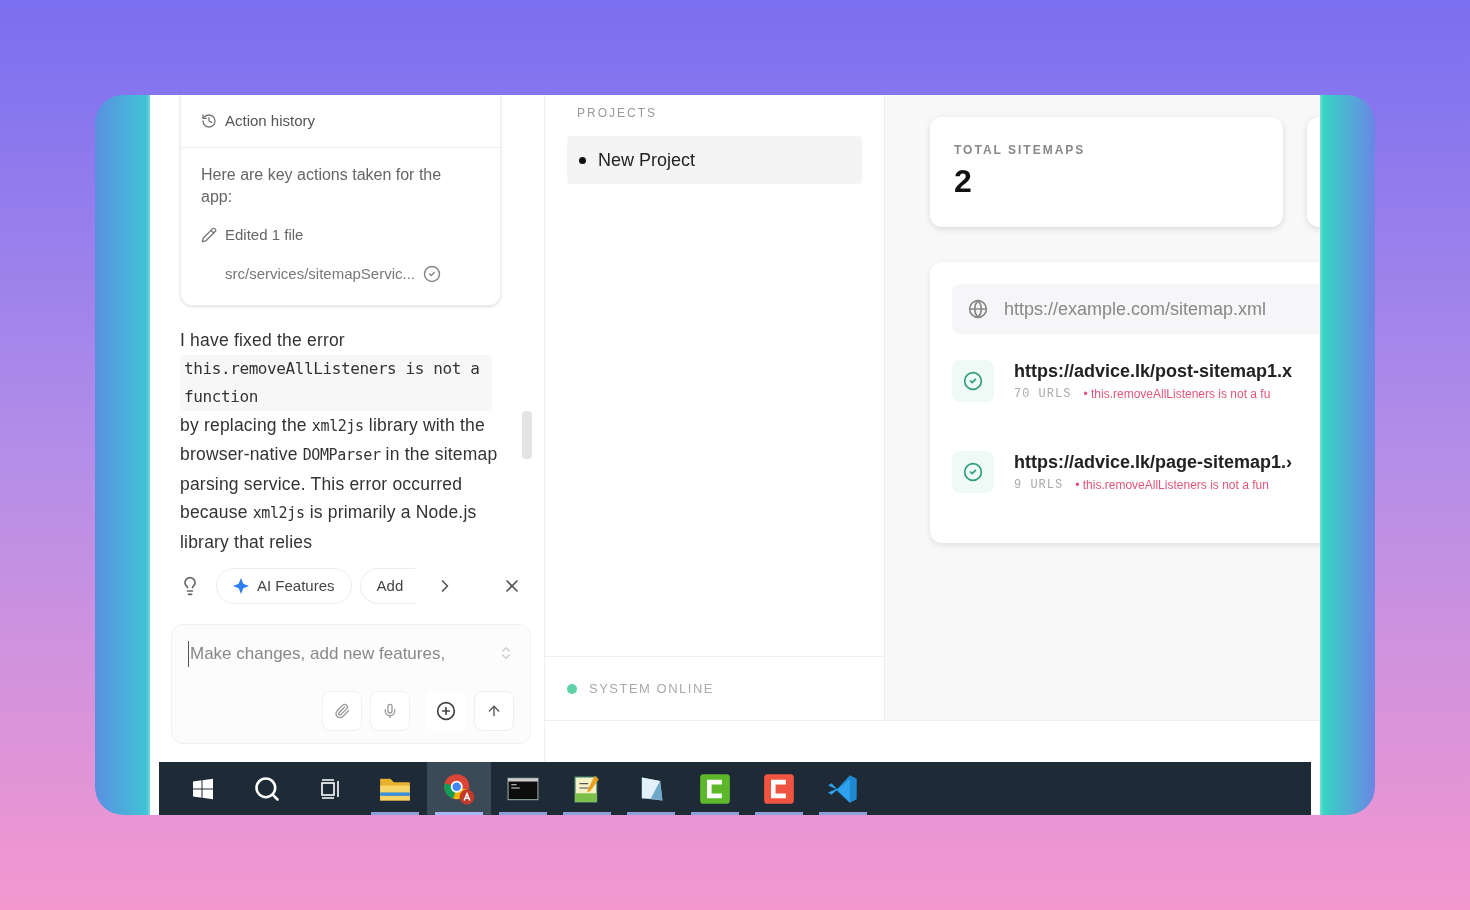 The width and height of the screenshot is (1470, 910). Describe the element at coordinates (339, 441) in the screenshot. I see `assistant-message: I have fixed the error this.removeAllListeners is not a function by replacing the xml2js library with the browser-native DOMParser in the sitemap parsing service. This error occurred because xml2js is primarily a Node.js library that relies` at that location.